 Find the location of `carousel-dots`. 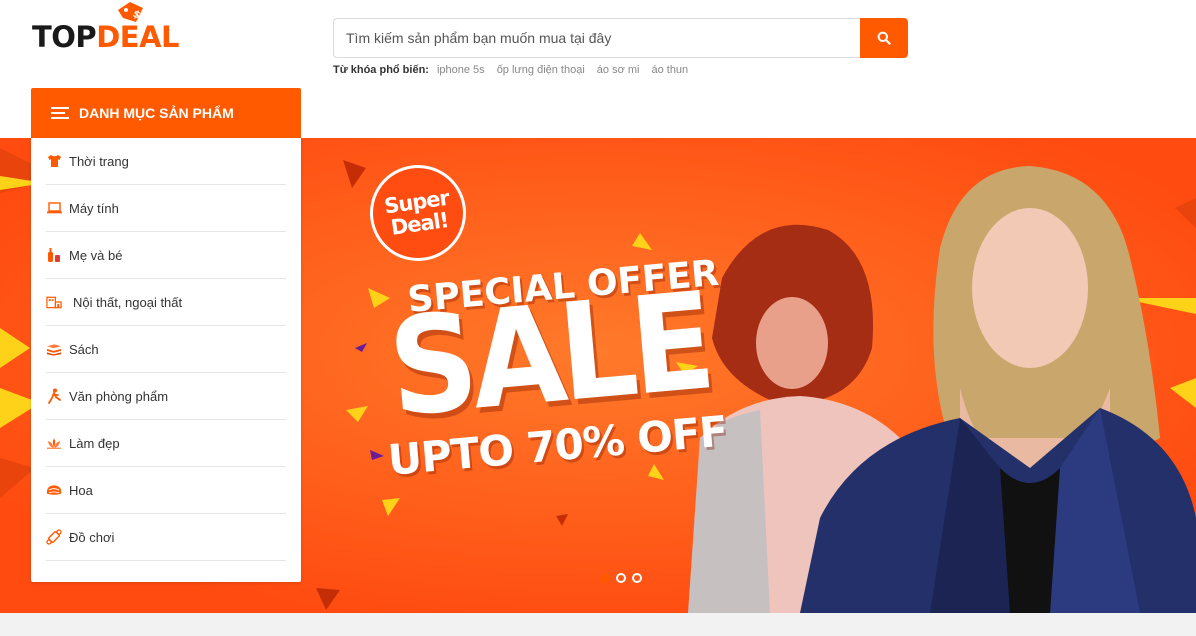

carousel-dots is located at coordinates (621, 578).